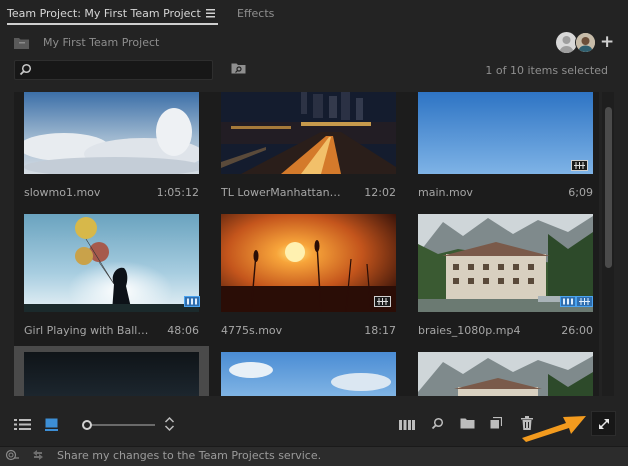  I want to click on new-bin-icon, so click(238, 68).